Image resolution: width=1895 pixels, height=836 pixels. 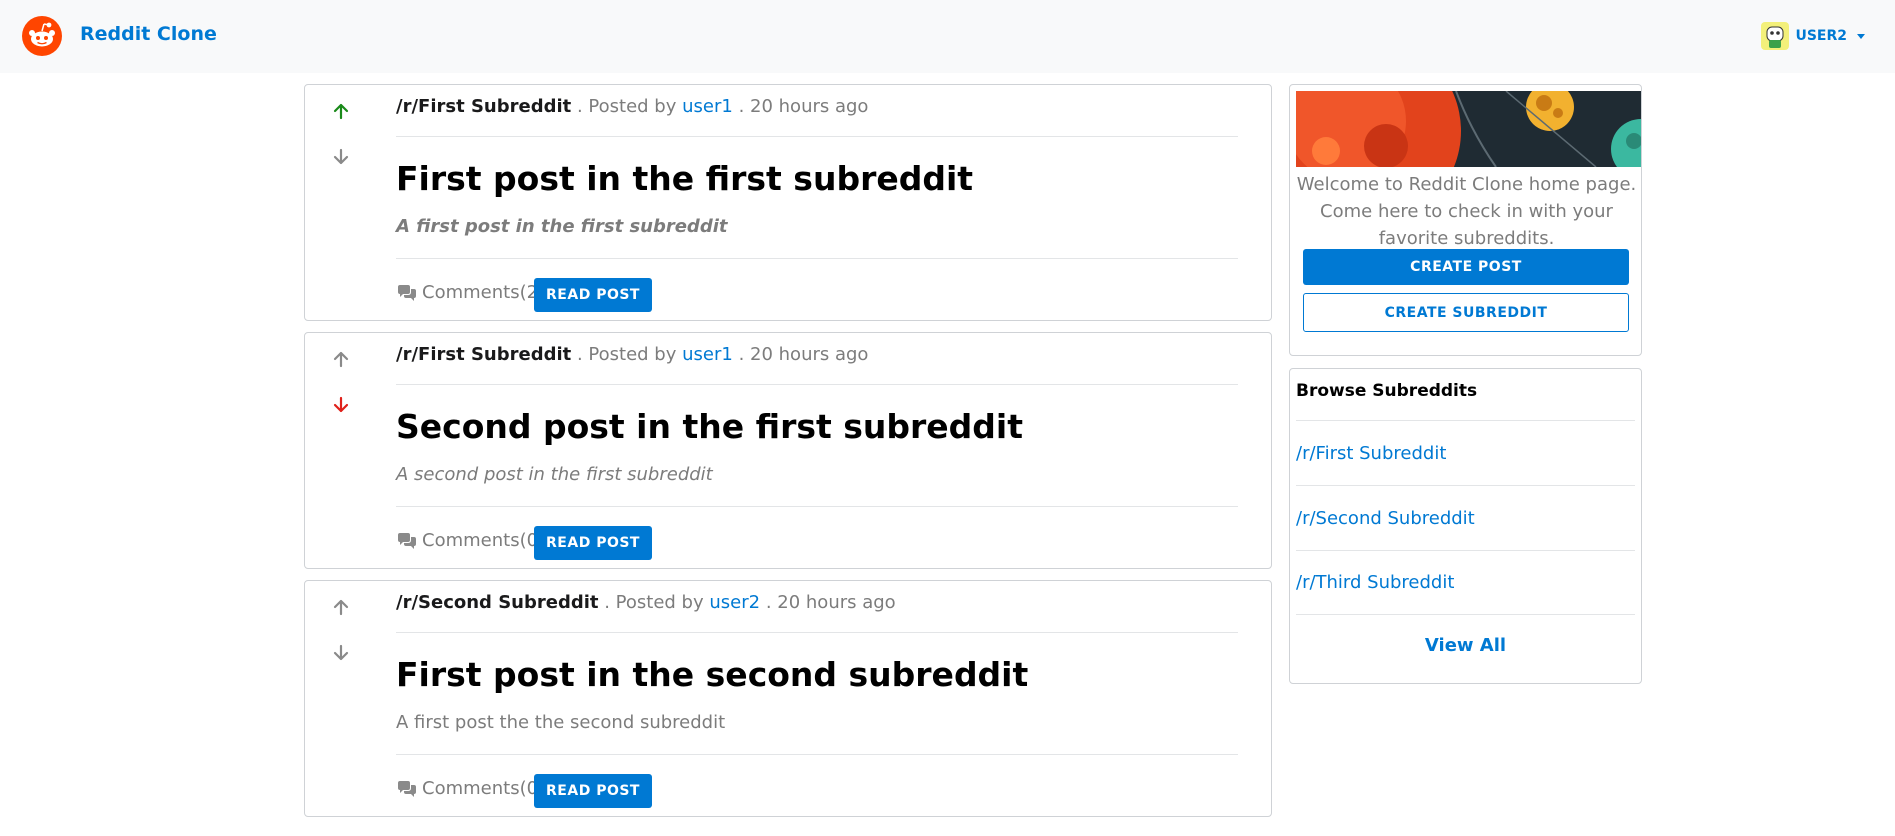 I want to click on user-menu-dropdown: USER2, so click(x=1813, y=36).